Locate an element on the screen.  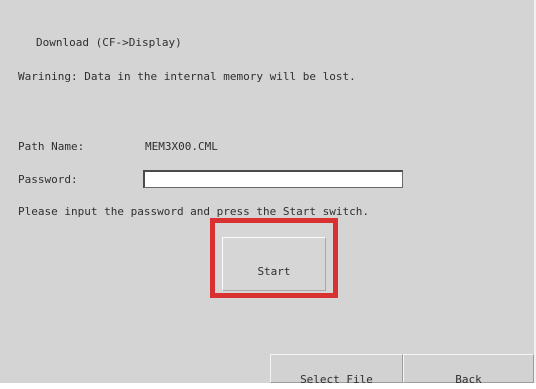
path-name-label: Path Name: is located at coordinates (51, 146).